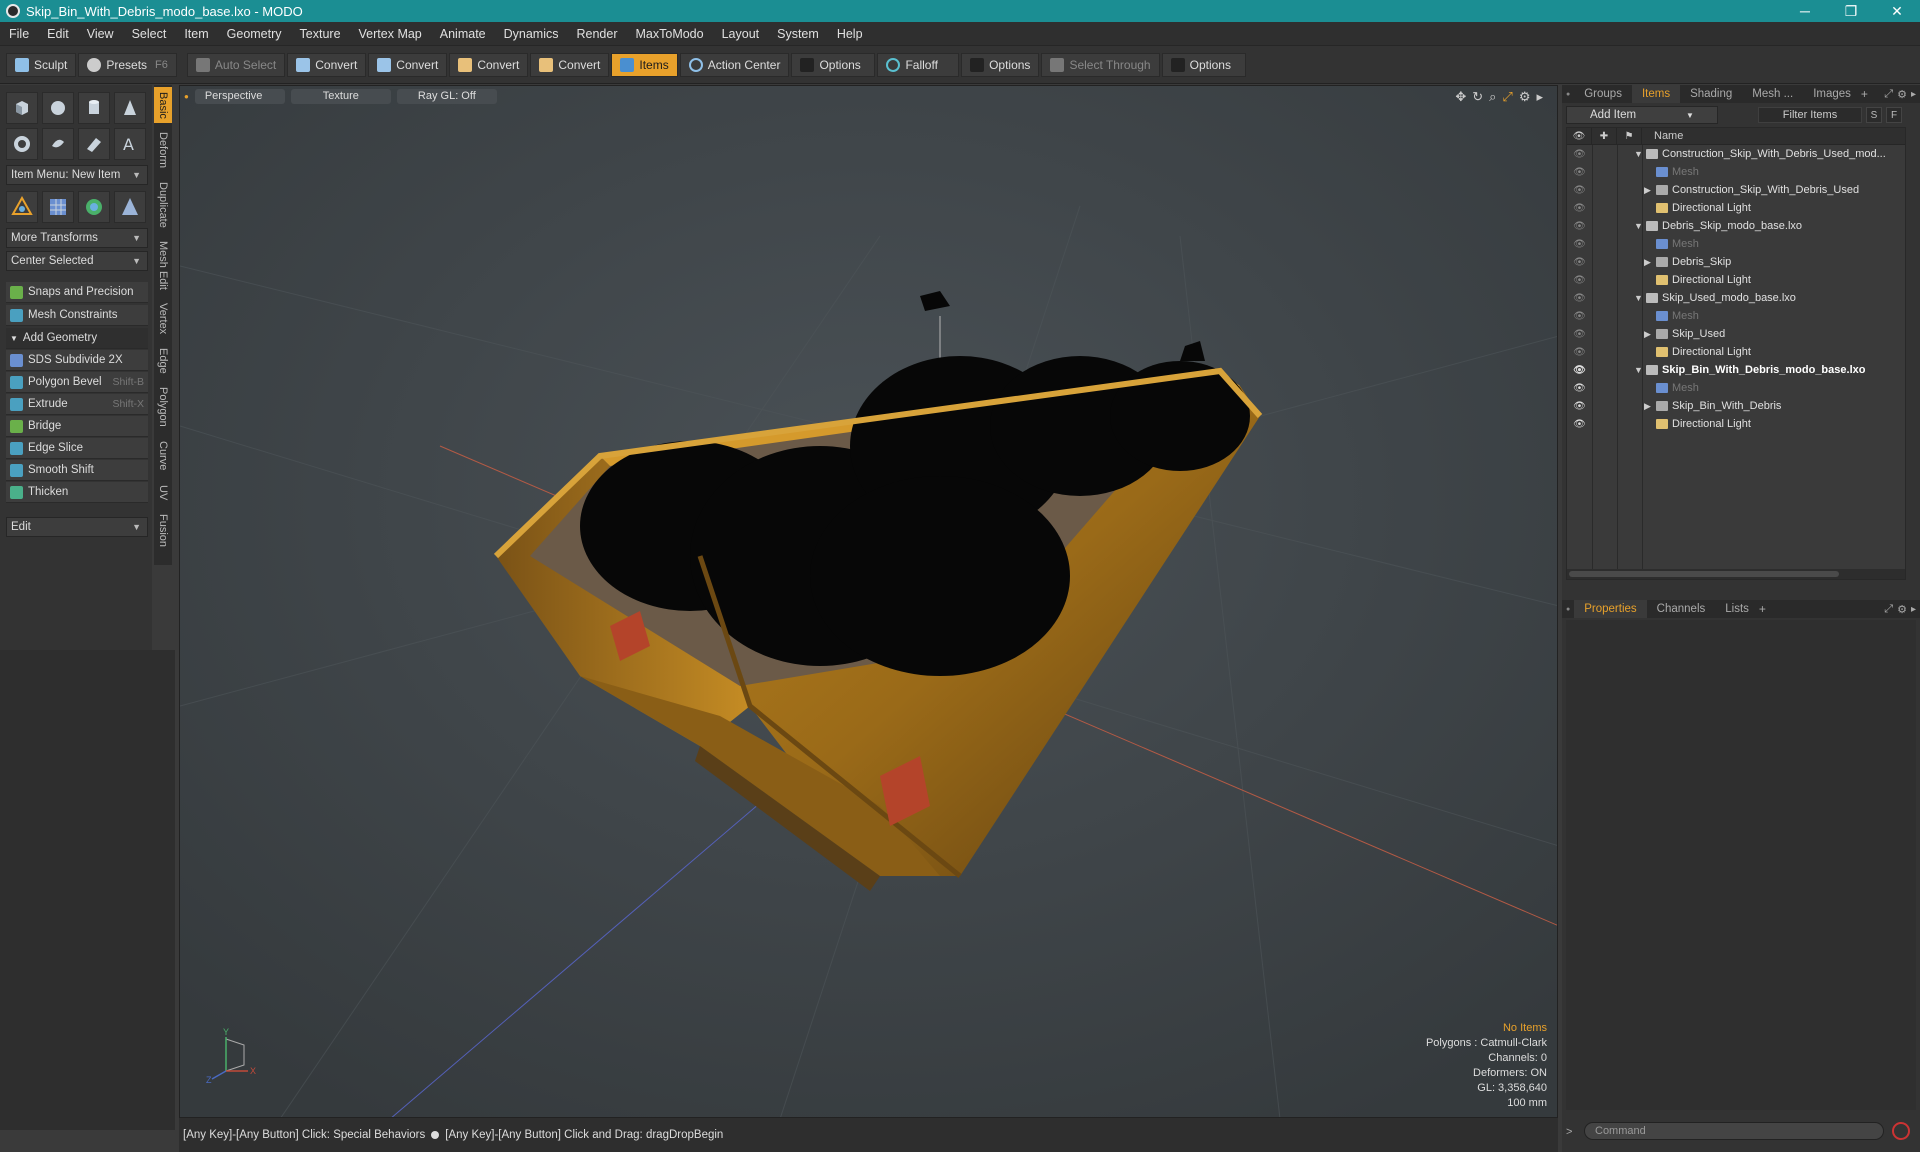  I want to click on item-row: 👁 ▼ Skip_Used_modo_base.lxo, so click(1736, 298).